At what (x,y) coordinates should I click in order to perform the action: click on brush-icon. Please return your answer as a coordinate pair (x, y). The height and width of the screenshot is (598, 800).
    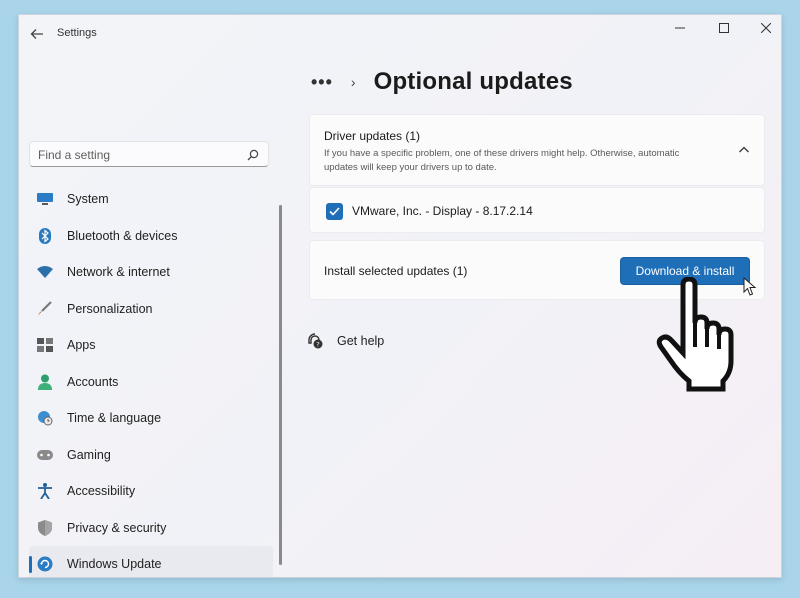
    Looking at the image, I should click on (45, 308).